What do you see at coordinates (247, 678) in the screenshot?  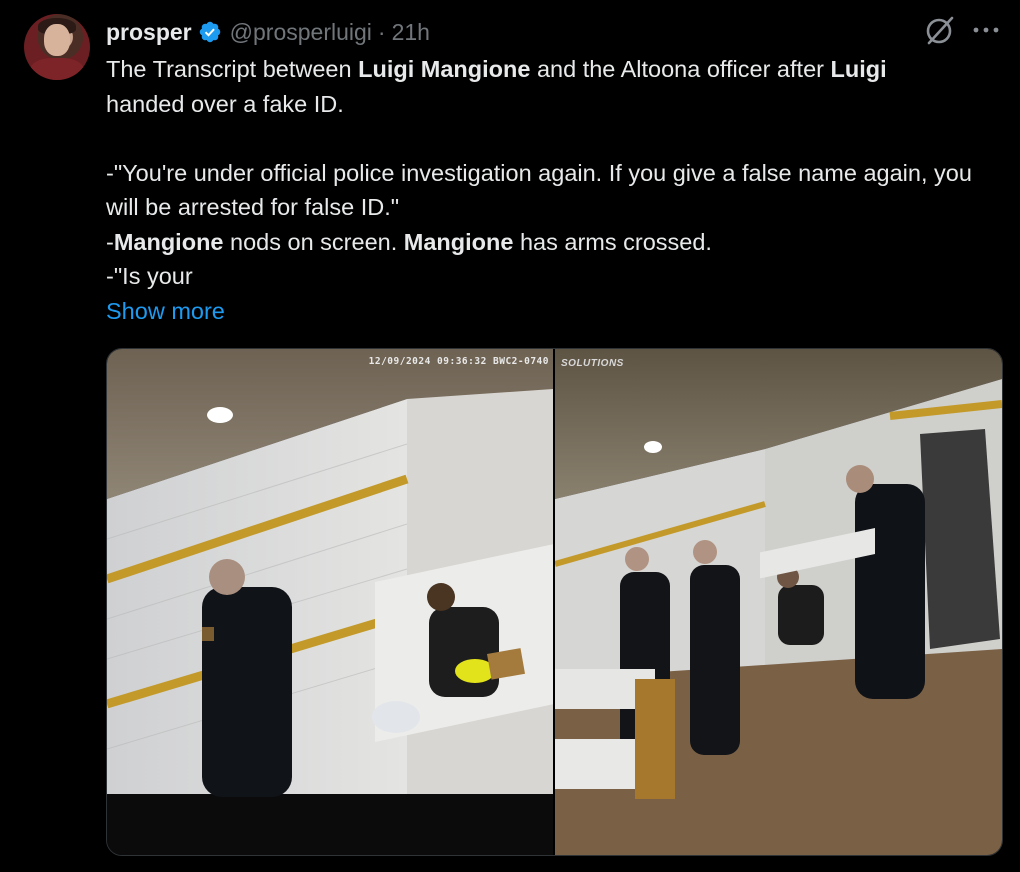 I see `officer-left-figure` at bounding box center [247, 678].